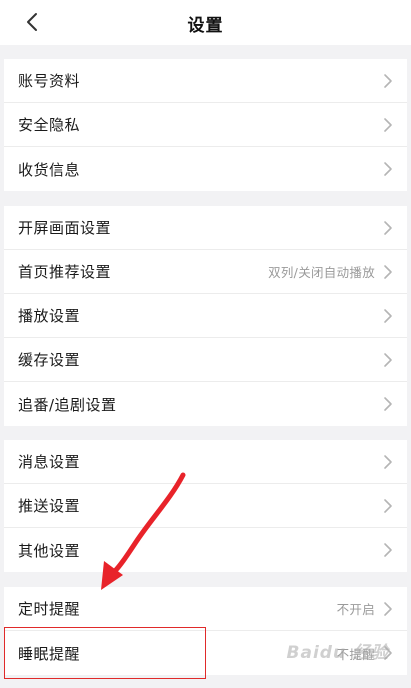  Describe the element at coordinates (321, 272) in the screenshot. I see `row-value: 双列/关闭自动播放` at that location.